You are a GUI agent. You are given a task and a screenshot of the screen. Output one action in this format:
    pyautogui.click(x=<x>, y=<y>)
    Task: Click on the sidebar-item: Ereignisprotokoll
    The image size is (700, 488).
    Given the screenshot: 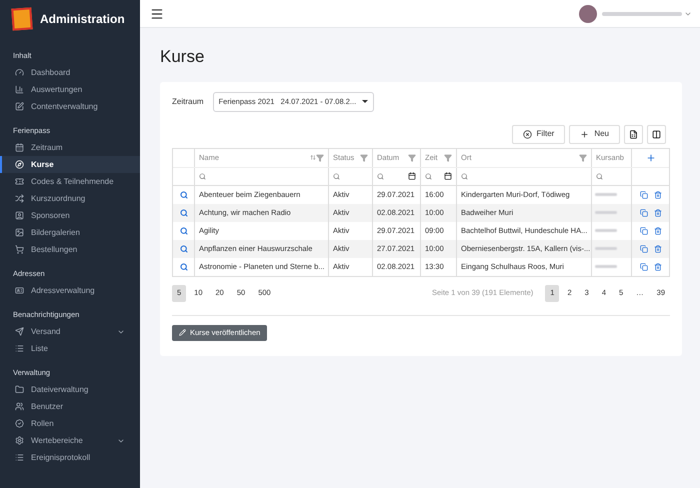 What is the action you would take?
    pyautogui.click(x=70, y=457)
    